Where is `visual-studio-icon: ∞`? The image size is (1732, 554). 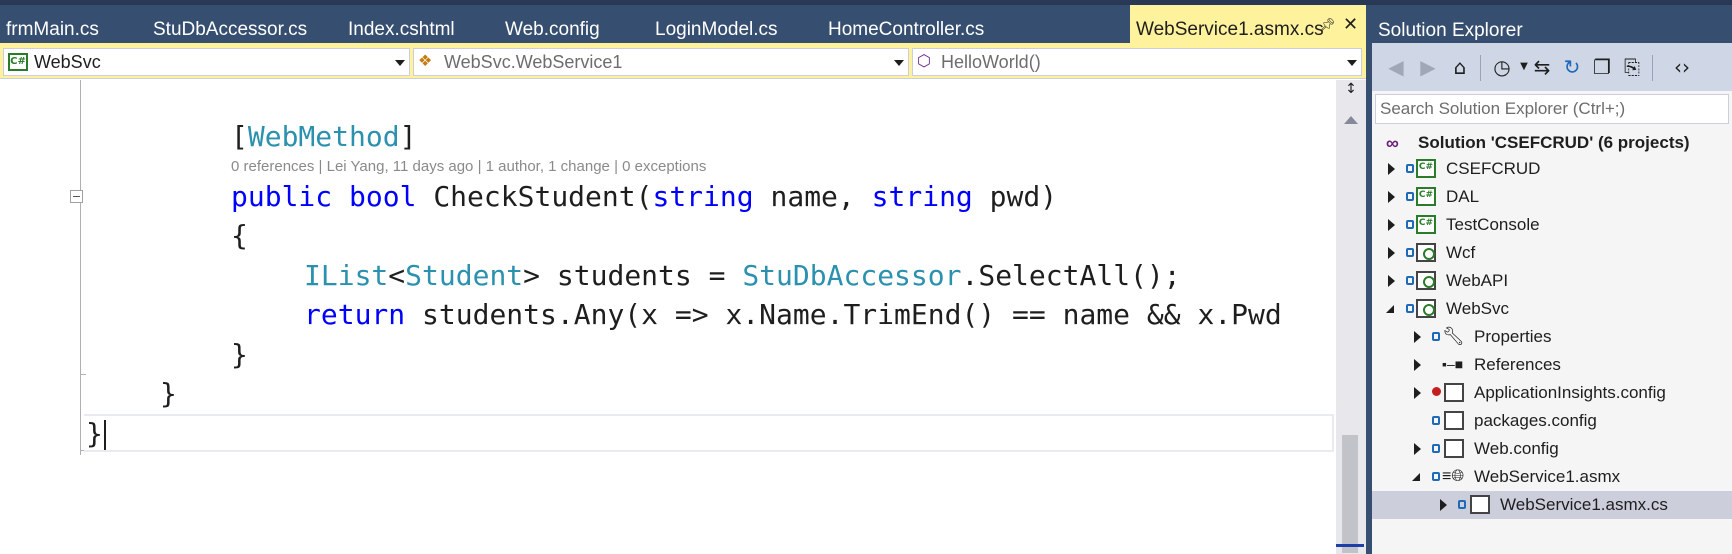
visual-studio-icon: ∞ is located at coordinates (1392, 143).